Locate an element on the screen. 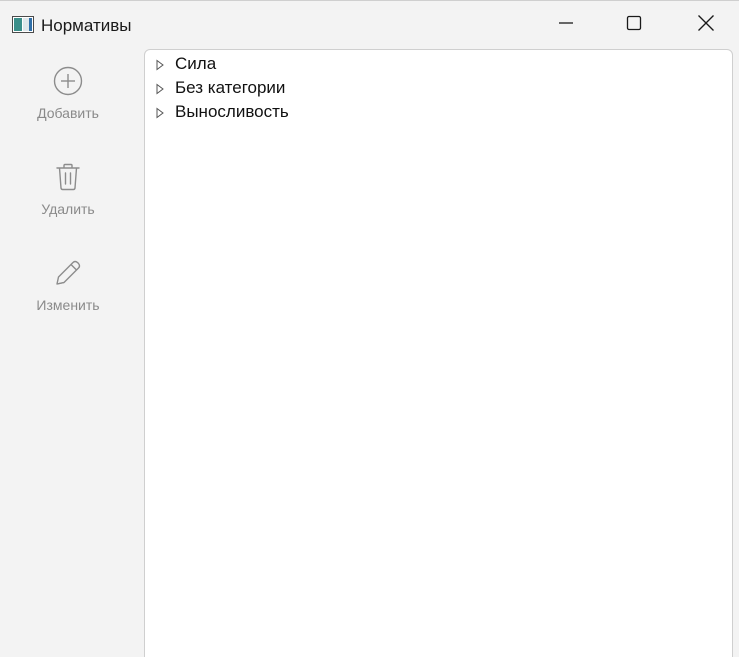 This screenshot has width=739, height=657. tree-item-sila: Сила is located at coordinates (185, 64).